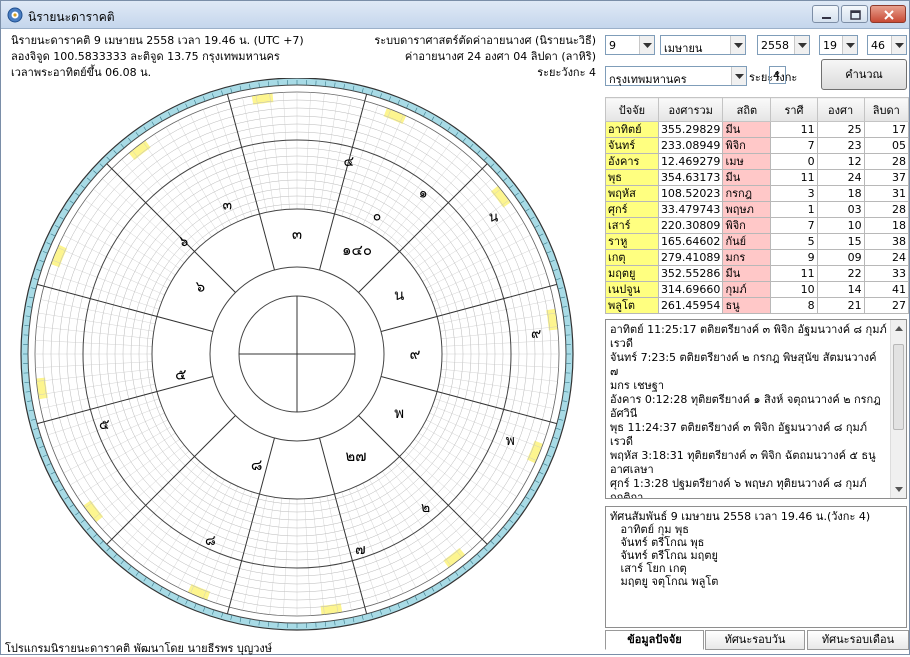 The height and width of the screenshot is (657, 910). What do you see at coordinates (840, 306) in the screenshot?
I see `table-cell: 21` at bounding box center [840, 306].